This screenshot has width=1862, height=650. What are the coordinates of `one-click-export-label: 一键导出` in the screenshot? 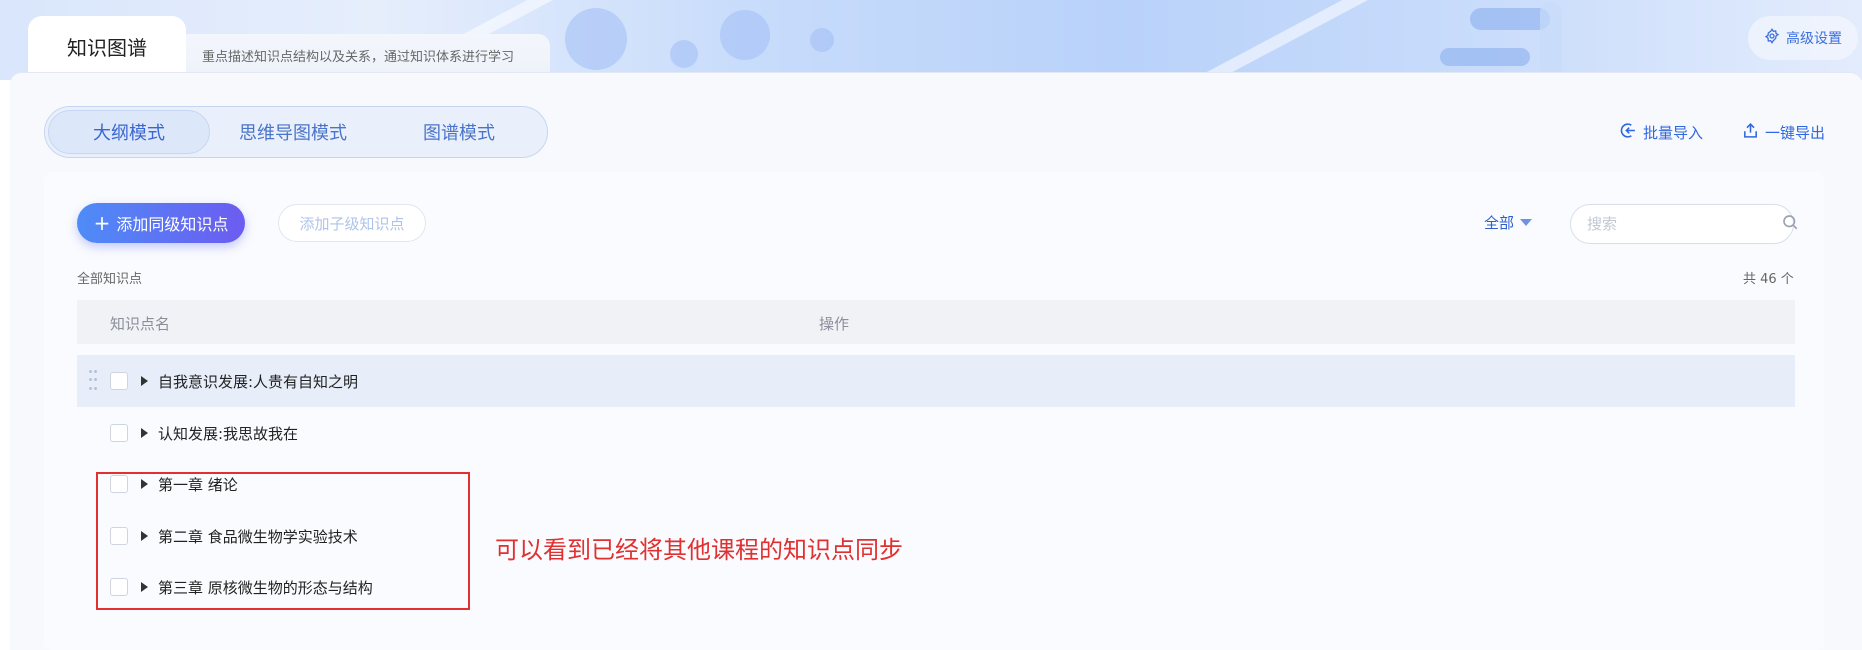 It's located at (1795, 133).